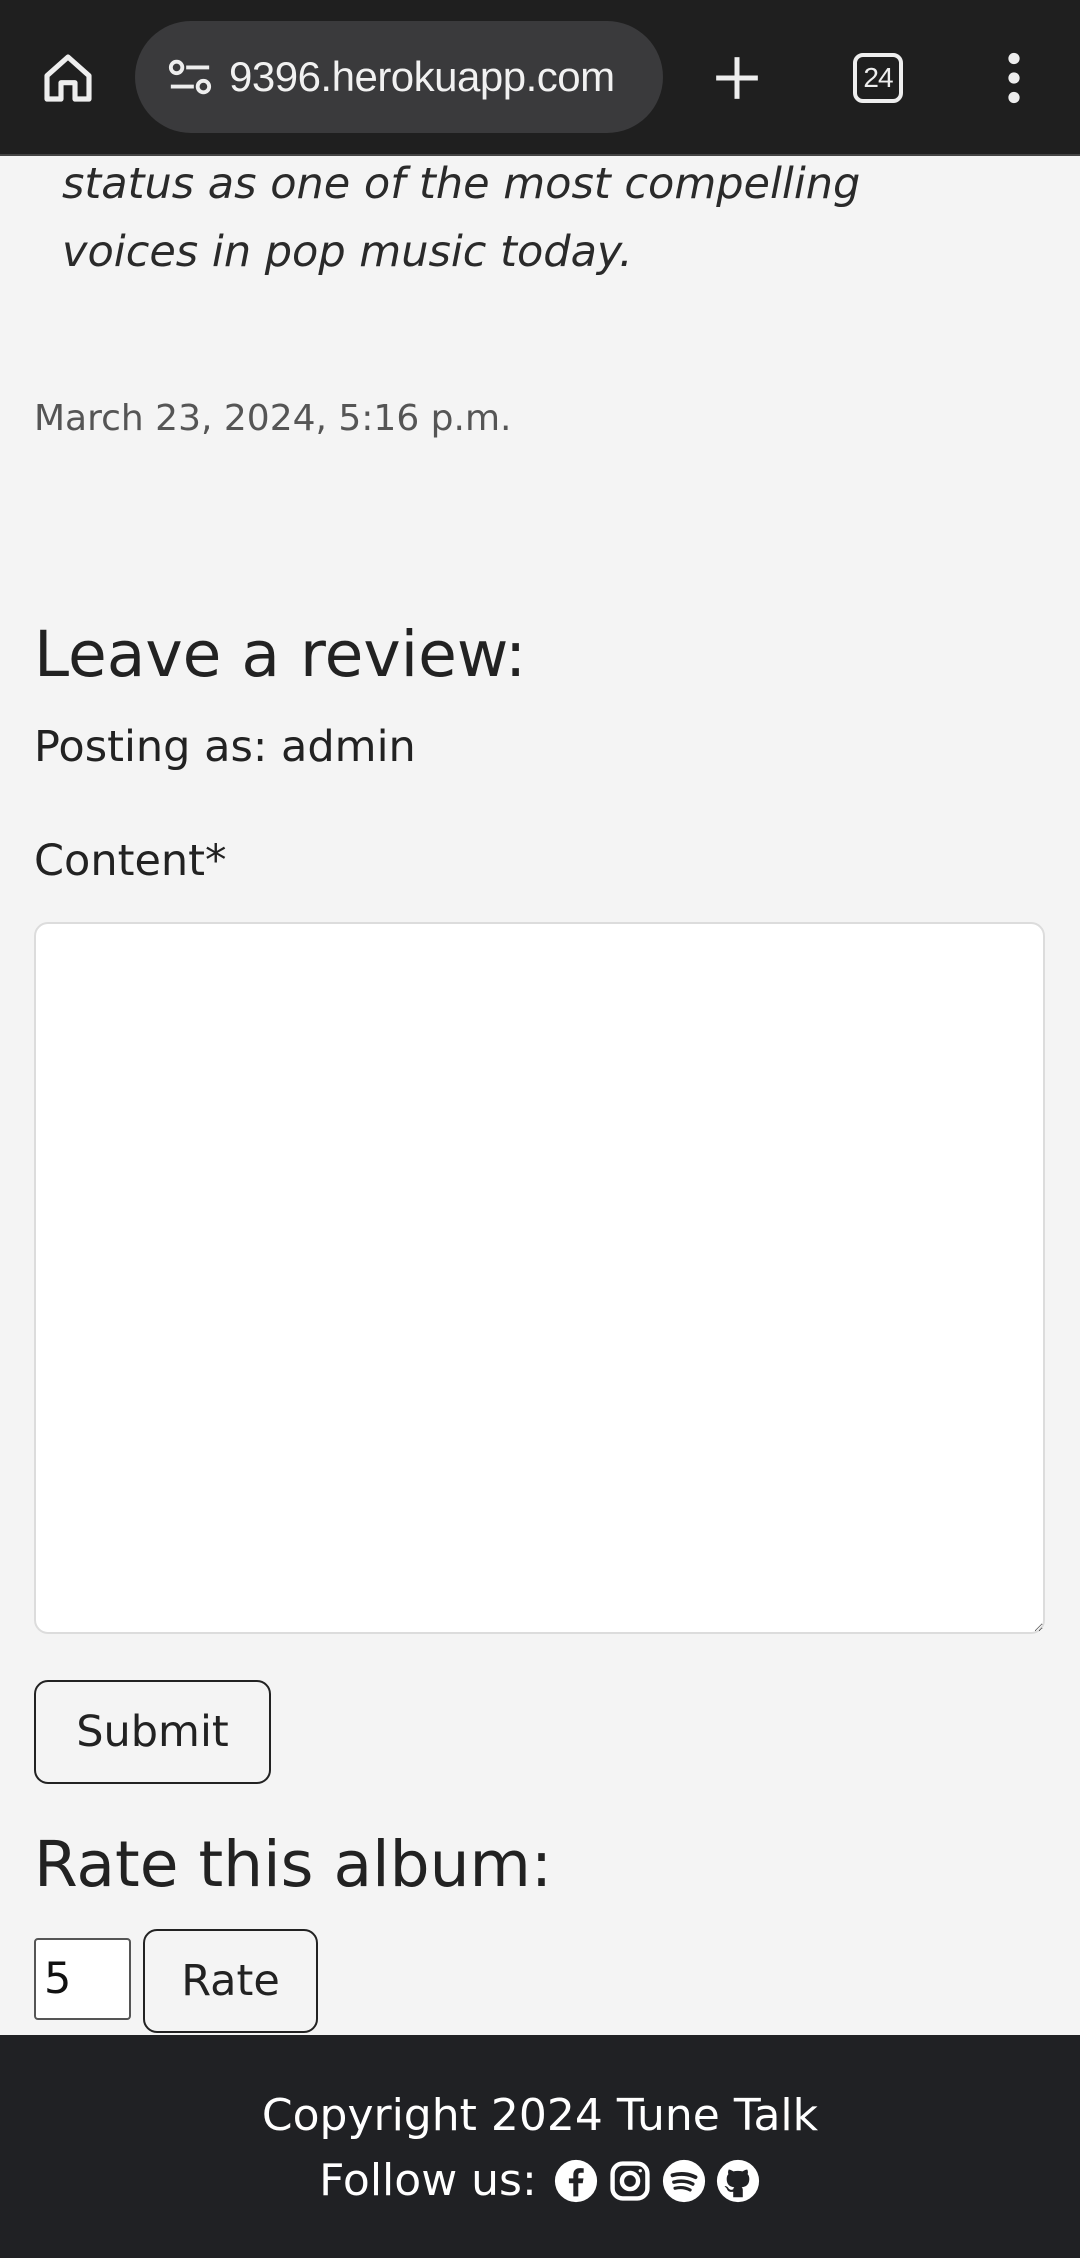 Image resolution: width=1080 pixels, height=2258 pixels. I want to click on browser-menu-button, so click(1014, 78).